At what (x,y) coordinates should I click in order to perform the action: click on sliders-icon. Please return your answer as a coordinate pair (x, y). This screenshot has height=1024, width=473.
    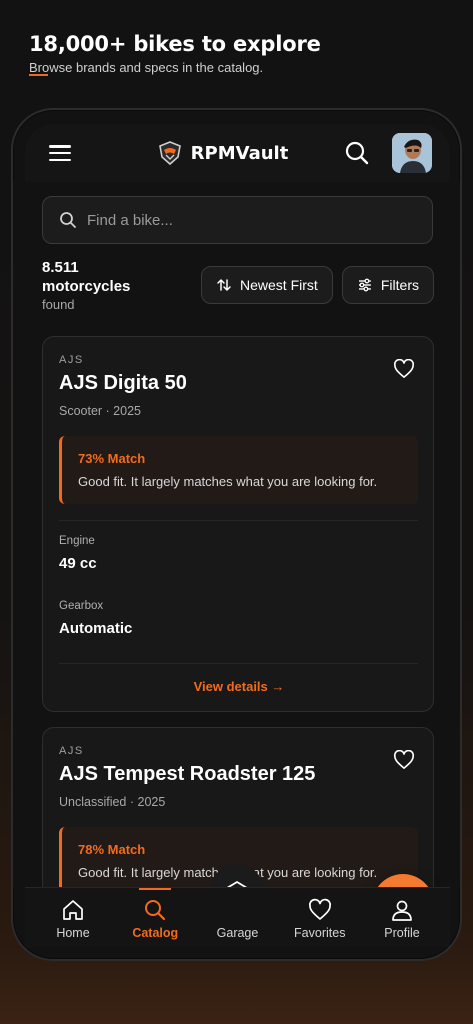
    Looking at the image, I should click on (364, 285).